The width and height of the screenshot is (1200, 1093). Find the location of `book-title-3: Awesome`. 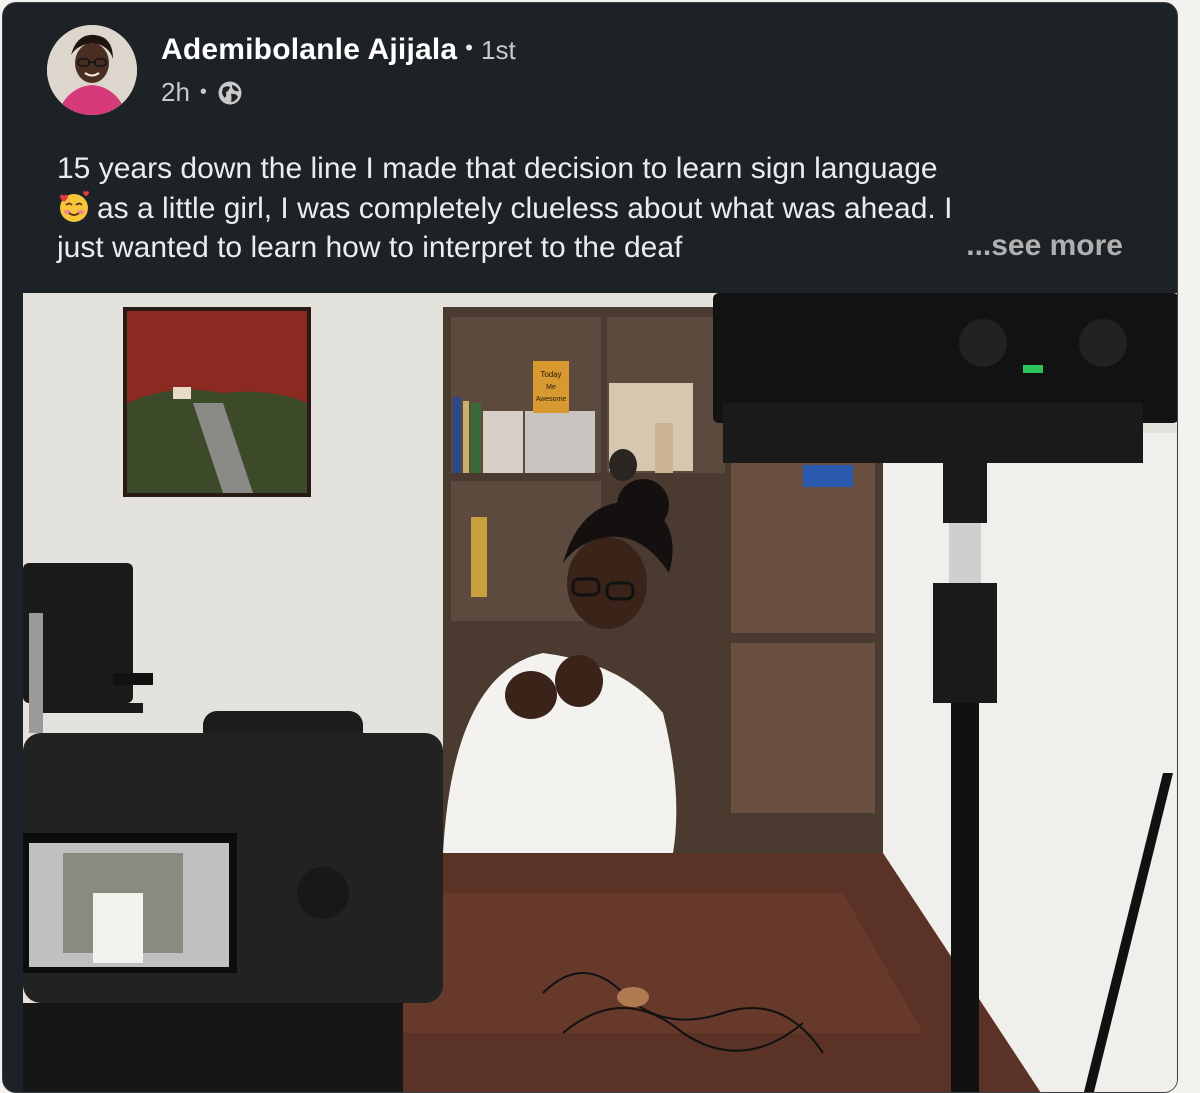

book-title-3: Awesome is located at coordinates (551, 399).